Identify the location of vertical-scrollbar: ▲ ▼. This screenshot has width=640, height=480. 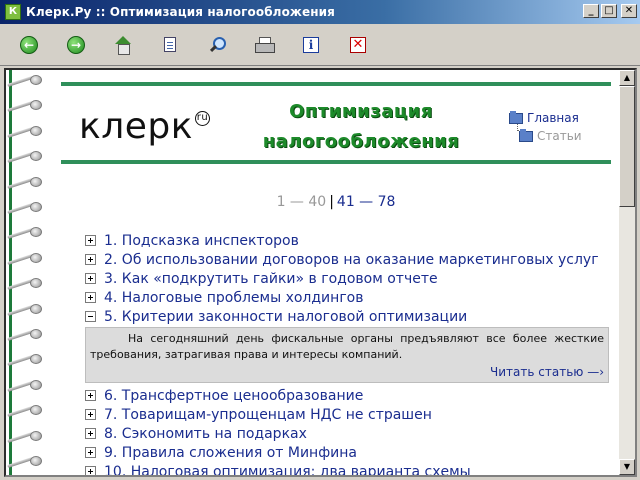
(627, 272).